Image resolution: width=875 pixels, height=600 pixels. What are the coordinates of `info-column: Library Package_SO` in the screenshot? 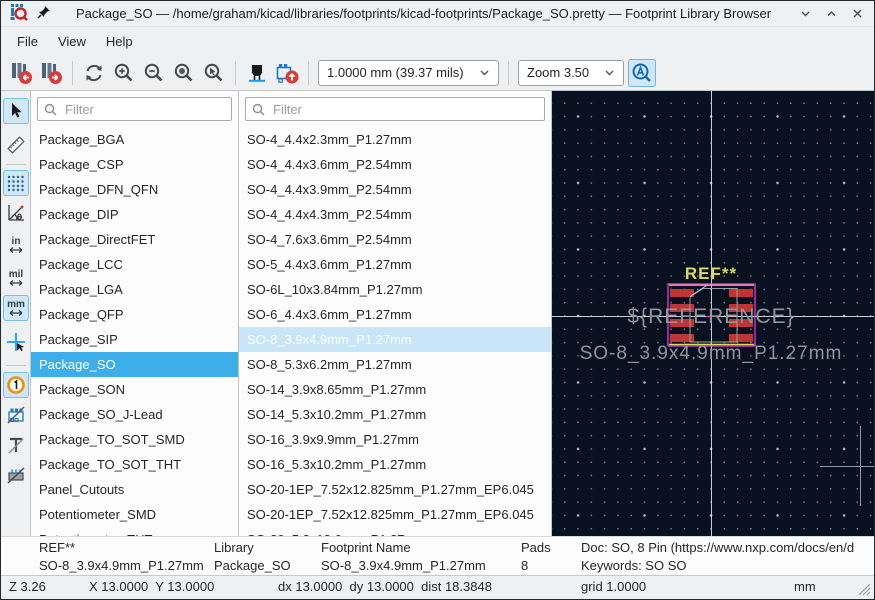 It's located at (265, 557).